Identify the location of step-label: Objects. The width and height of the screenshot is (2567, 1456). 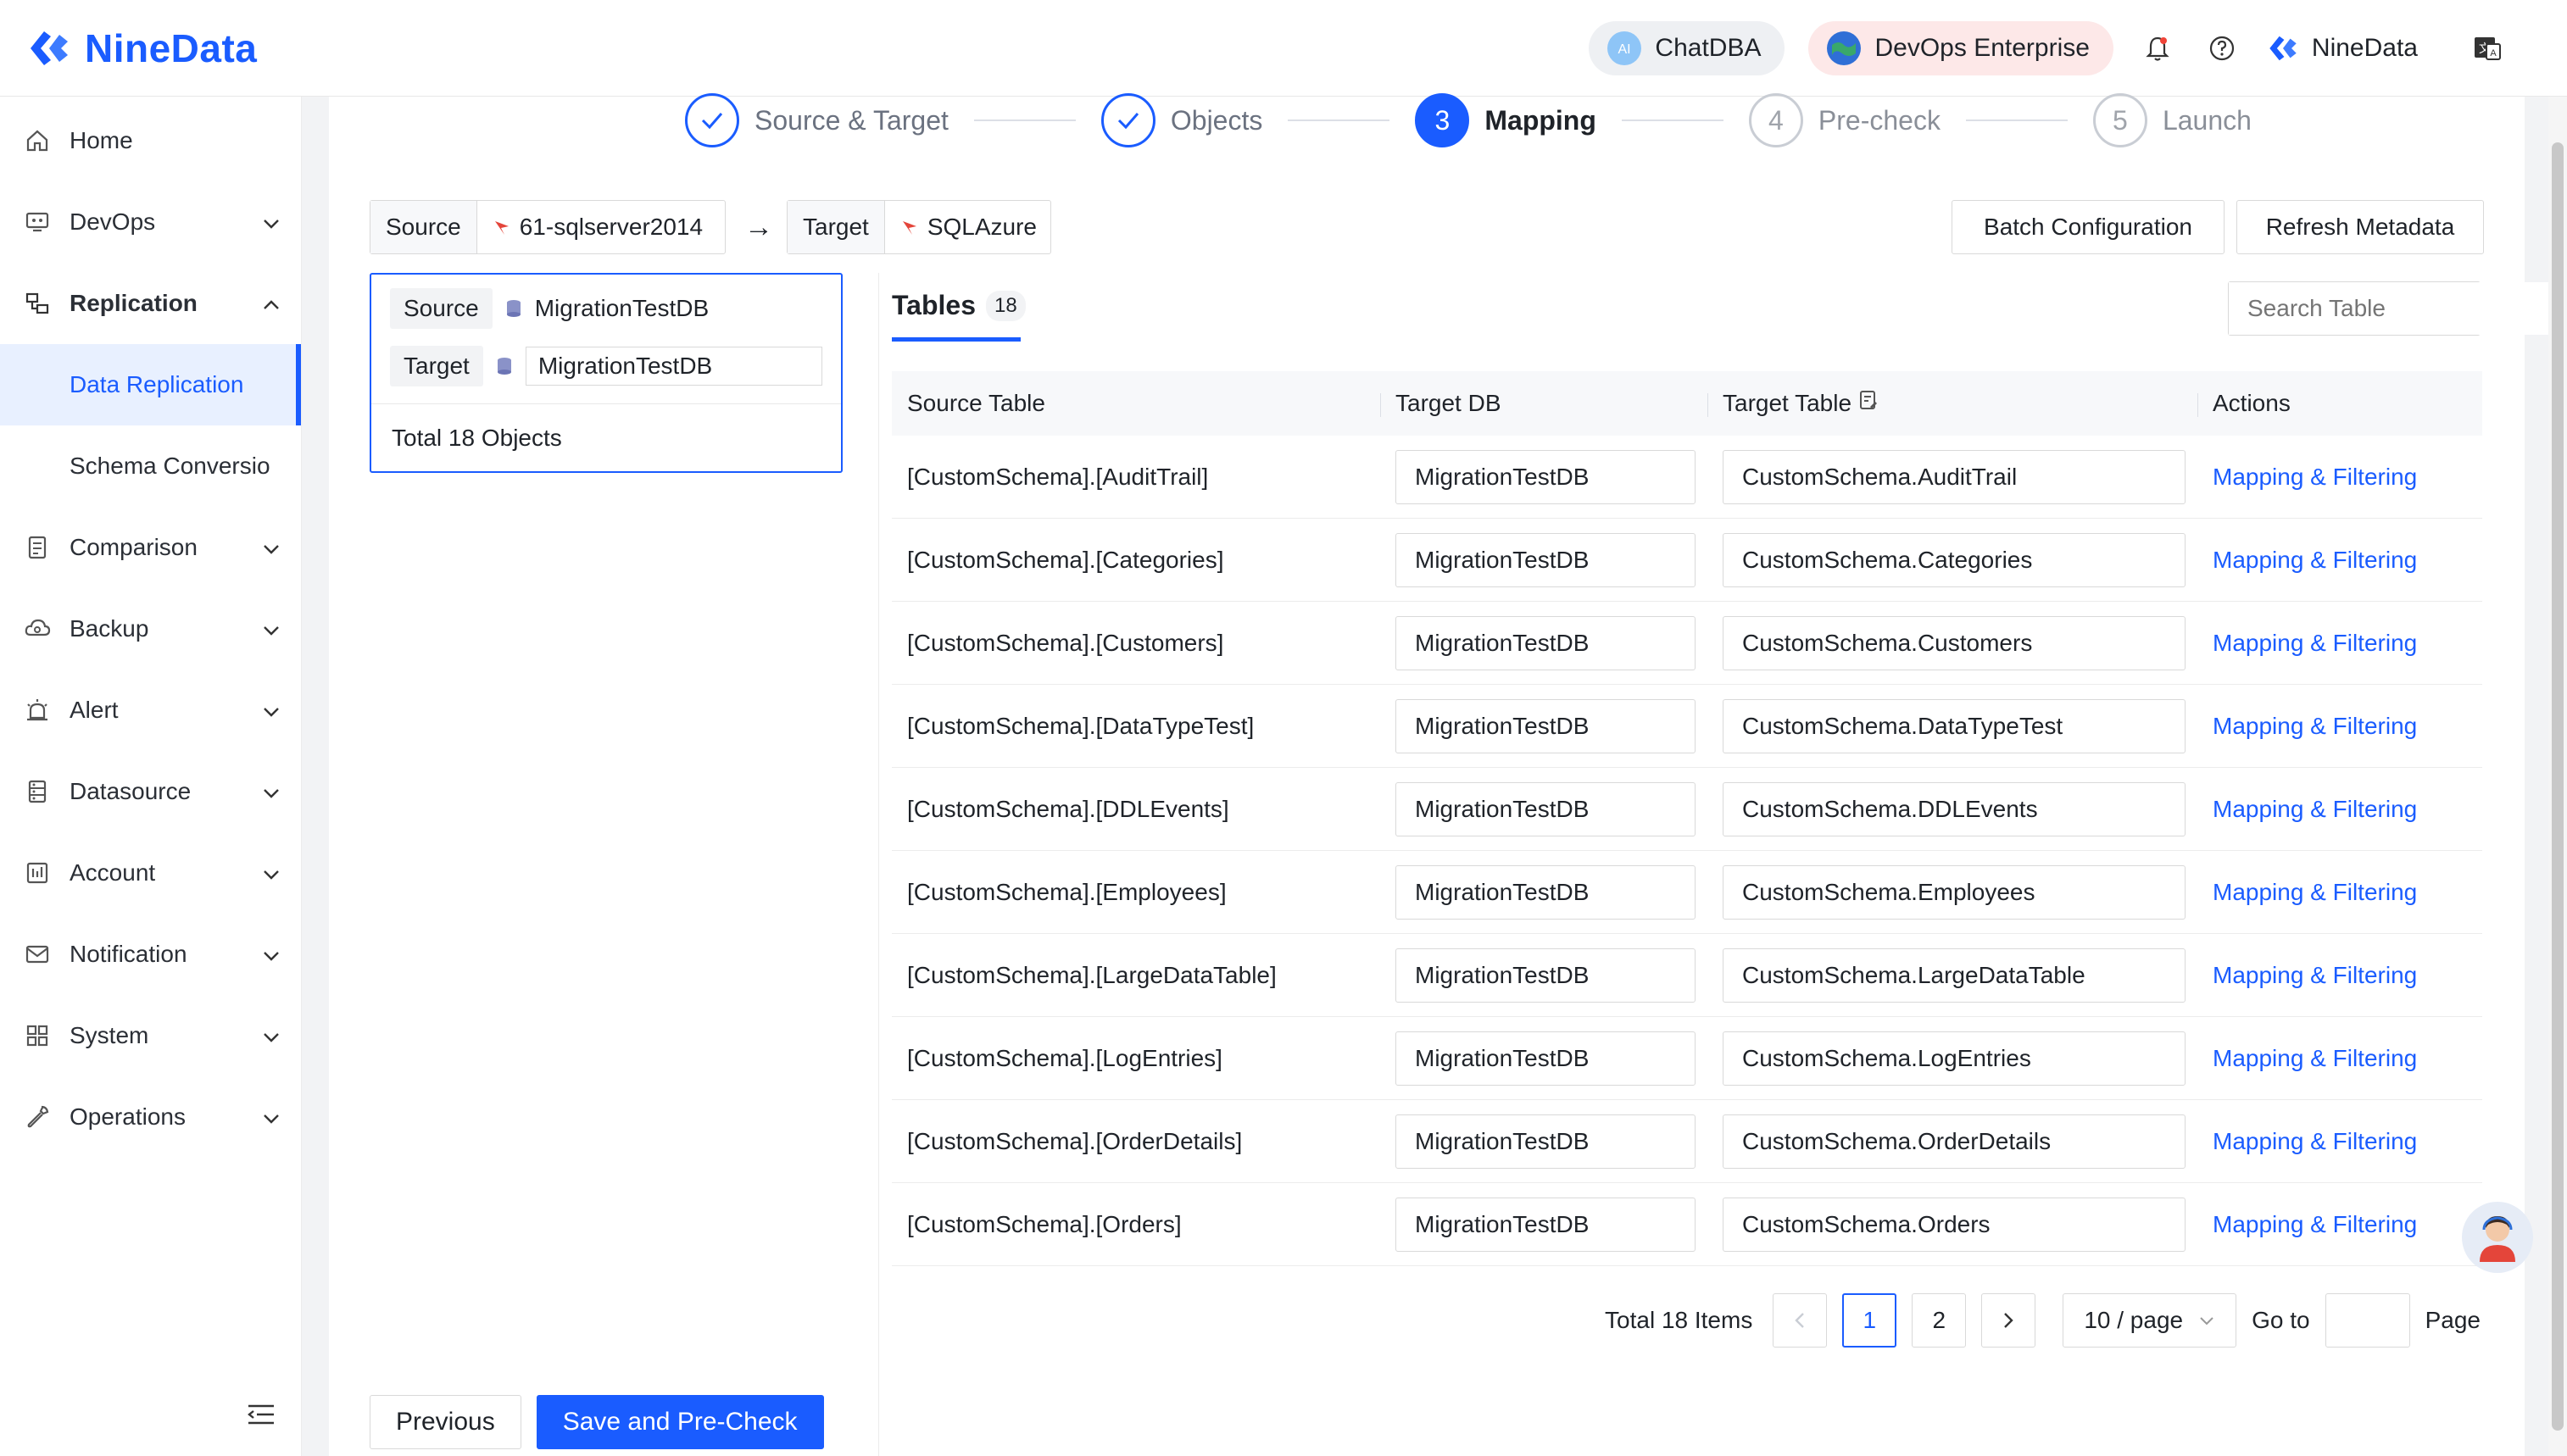
(1216, 120).